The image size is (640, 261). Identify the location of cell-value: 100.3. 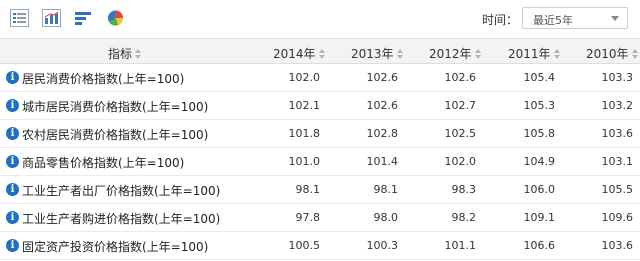
(382, 245).